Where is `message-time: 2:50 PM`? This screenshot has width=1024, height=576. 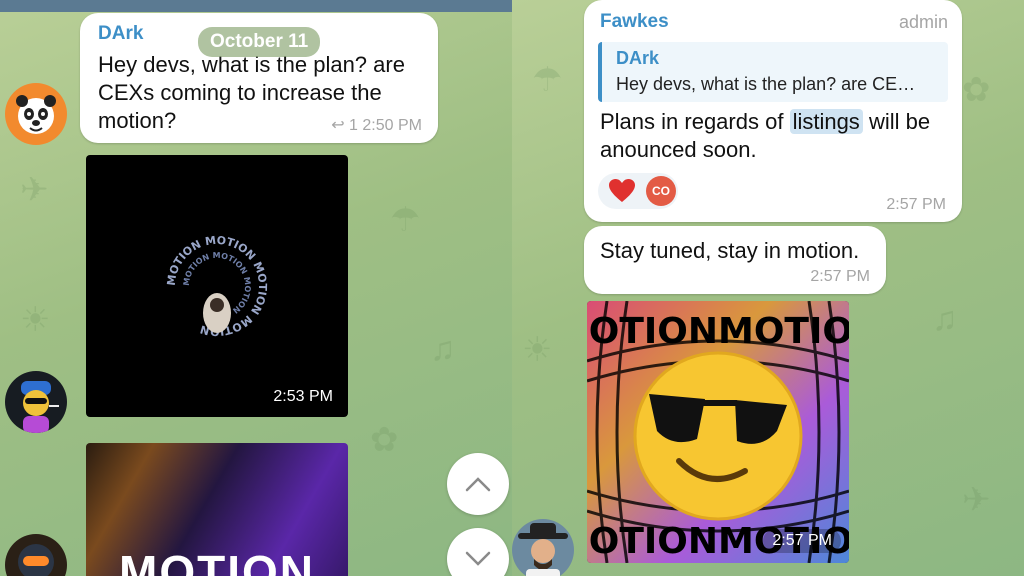
message-time: 2:50 PM is located at coordinates (392, 125).